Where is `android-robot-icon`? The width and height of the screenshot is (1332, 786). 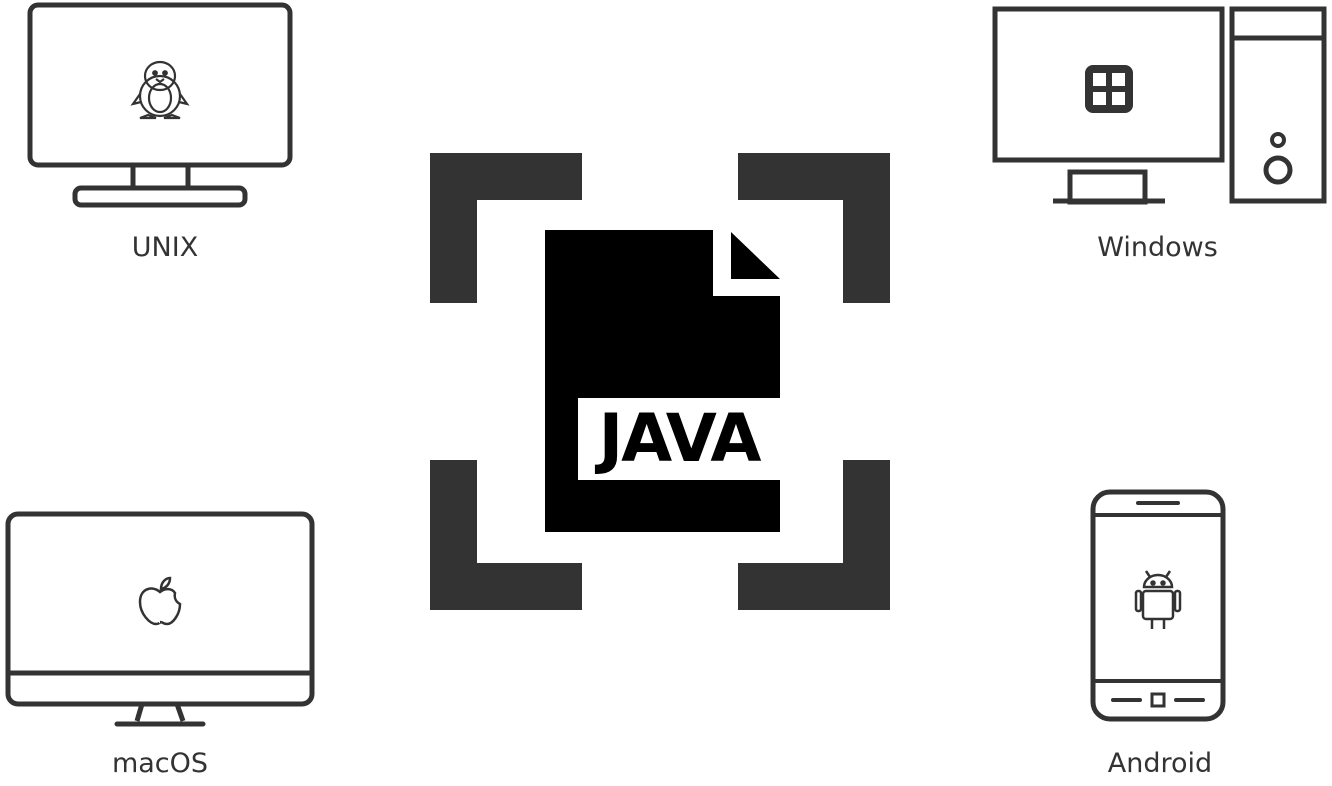
android-robot-icon is located at coordinates (1158, 599).